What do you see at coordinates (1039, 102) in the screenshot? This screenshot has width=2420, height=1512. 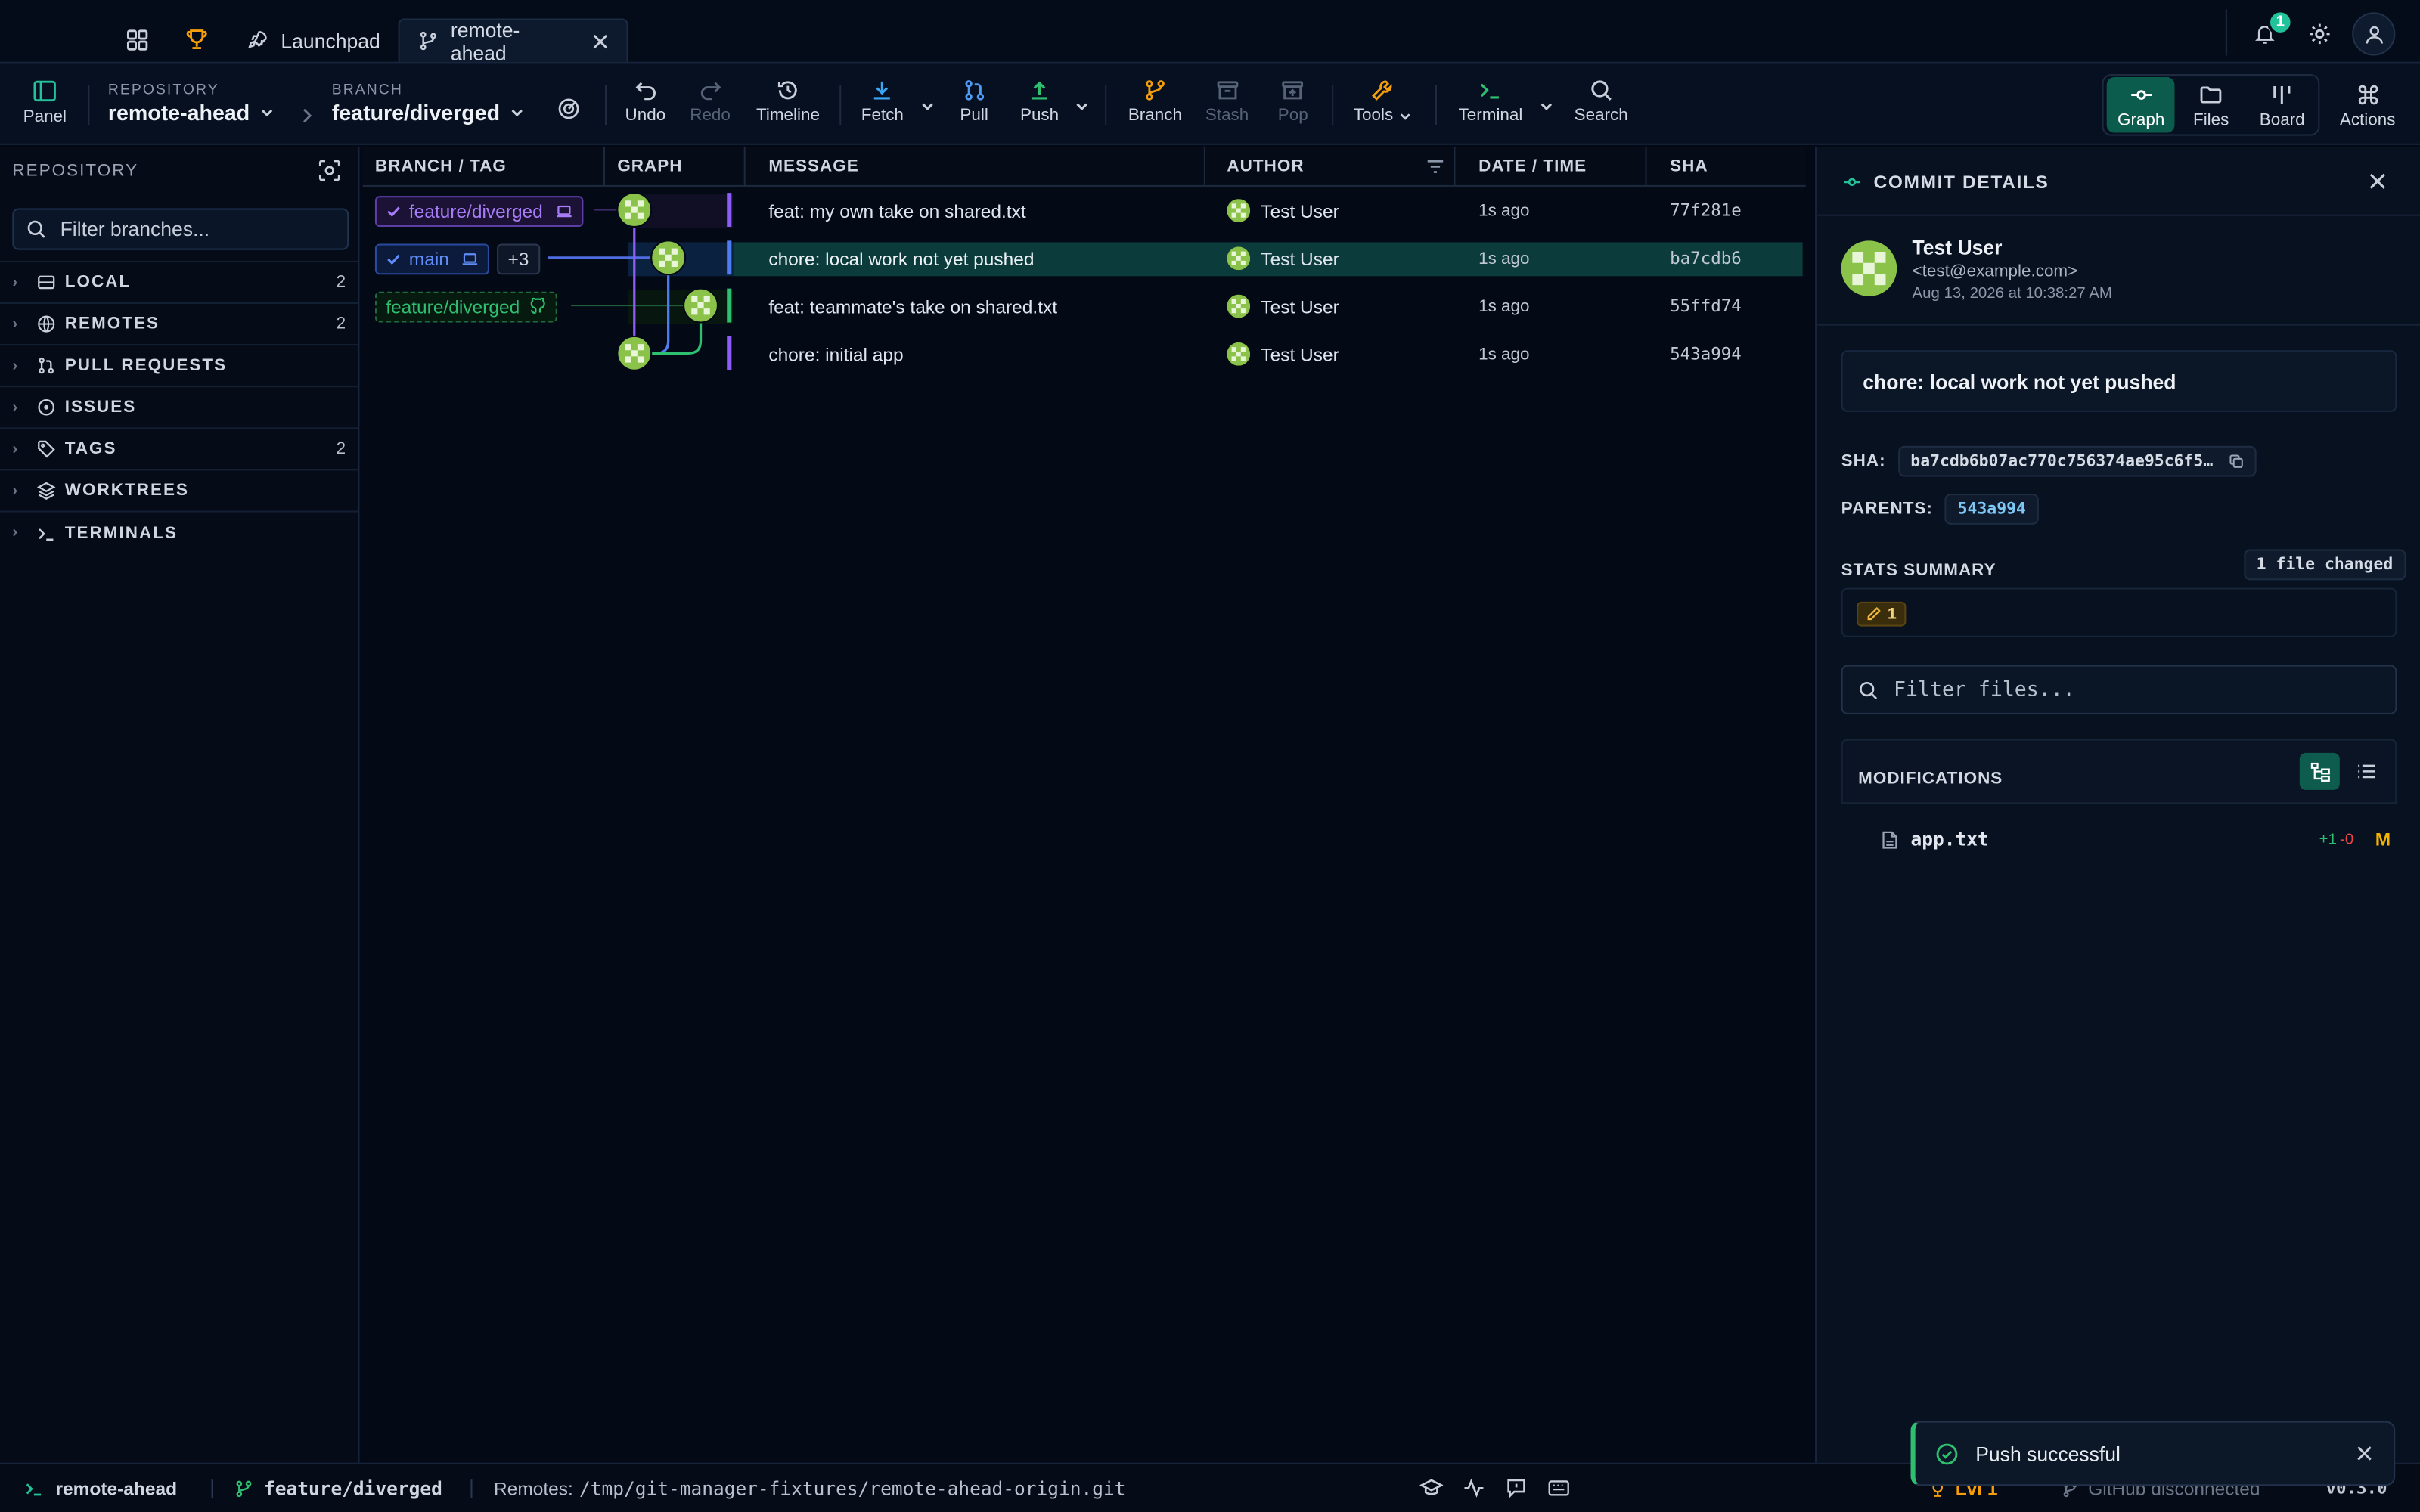 I see `push-button: Push` at bounding box center [1039, 102].